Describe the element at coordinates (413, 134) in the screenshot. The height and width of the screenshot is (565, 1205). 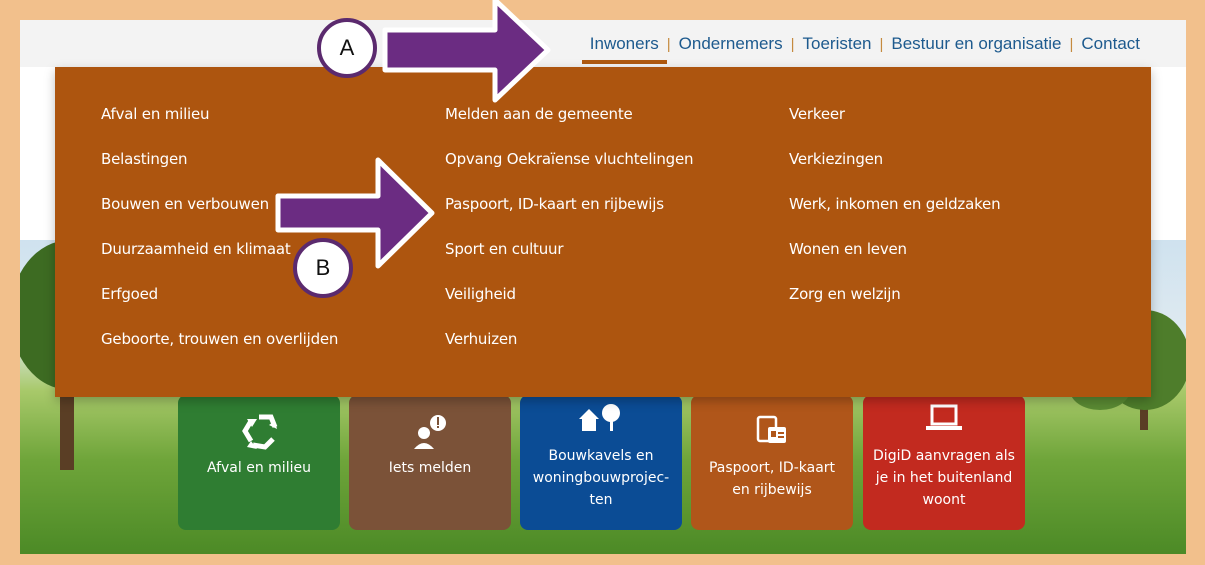
I see `annotation-arrows` at that location.